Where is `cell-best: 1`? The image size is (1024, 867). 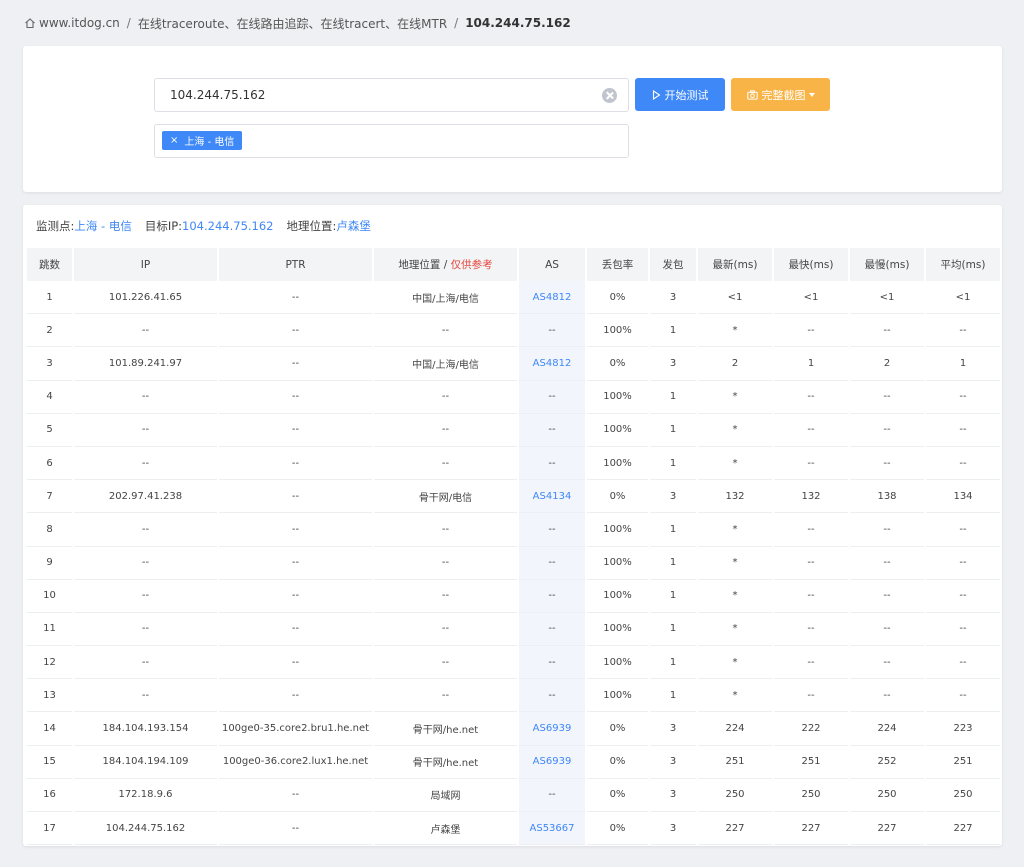 cell-best: 1 is located at coordinates (811, 364).